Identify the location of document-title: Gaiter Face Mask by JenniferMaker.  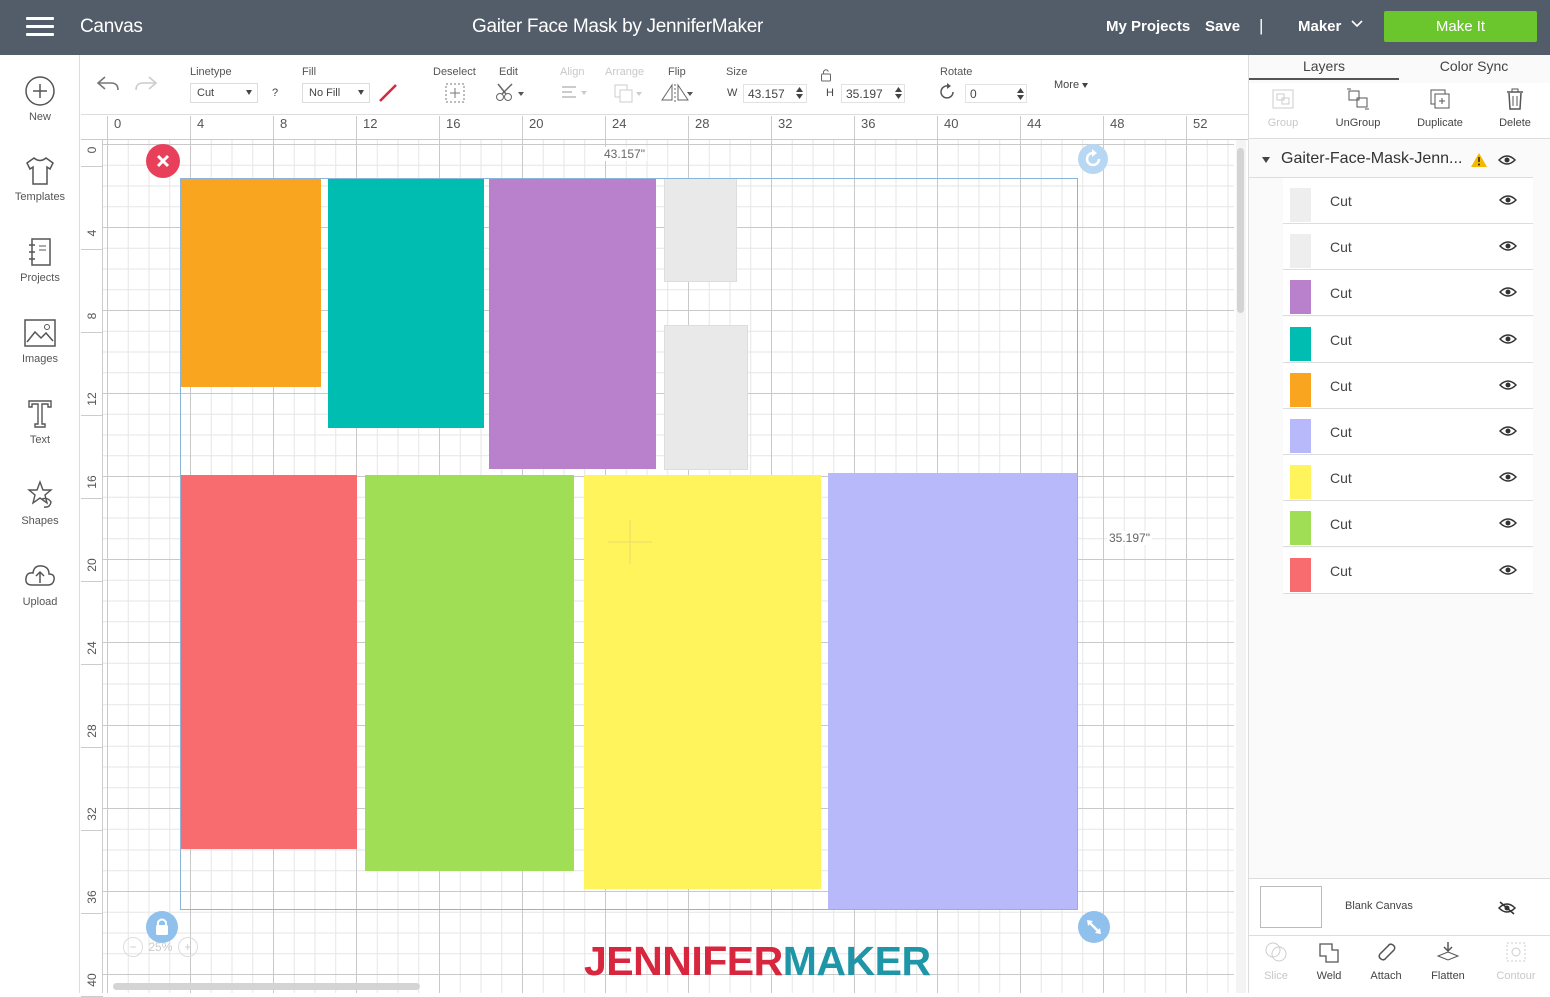
(617, 26).